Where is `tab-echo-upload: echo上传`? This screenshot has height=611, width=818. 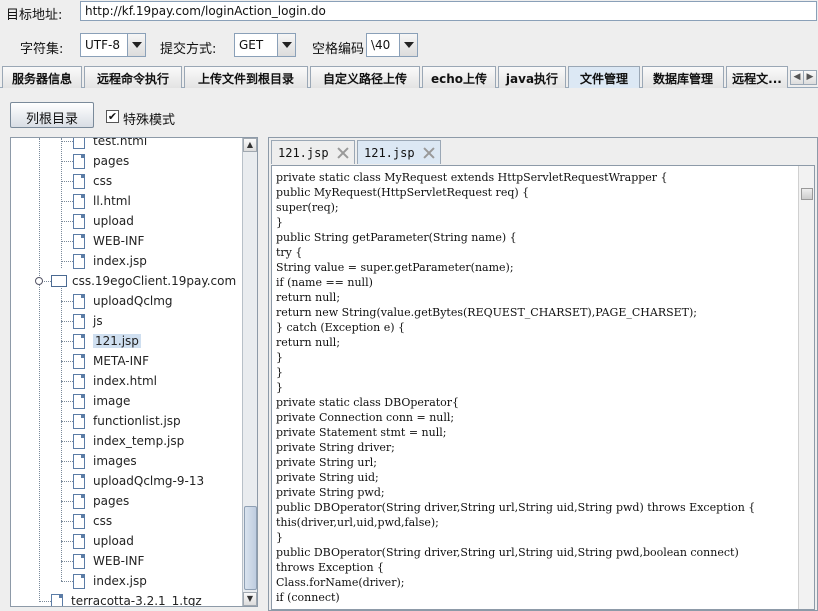
tab-echo-upload: echo上传 is located at coordinates (459, 77).